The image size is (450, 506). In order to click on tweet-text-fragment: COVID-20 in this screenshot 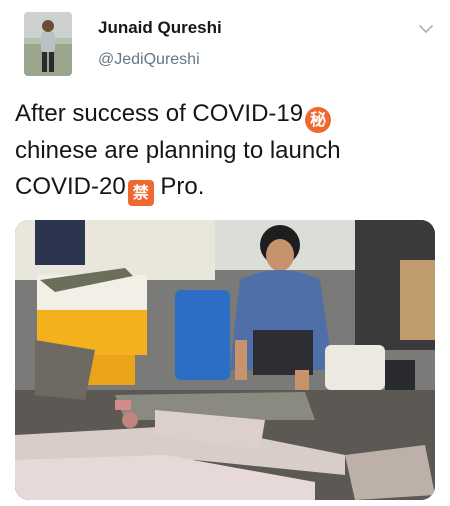, I will do `click(70, 186)`.